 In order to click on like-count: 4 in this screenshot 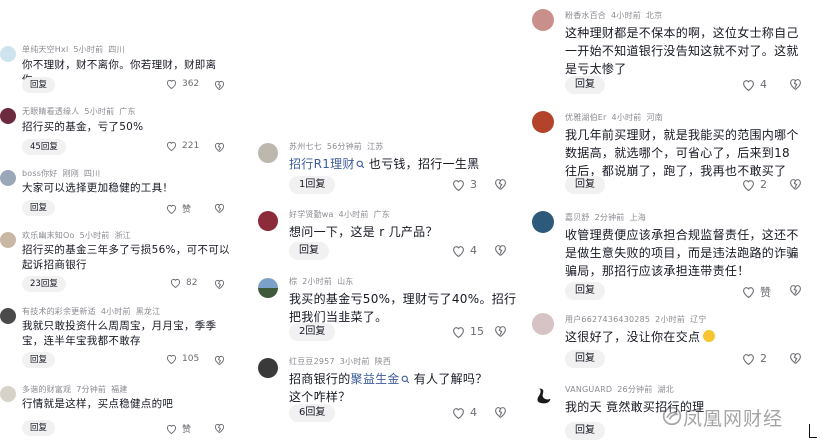, I will do `click(763, 84)`.